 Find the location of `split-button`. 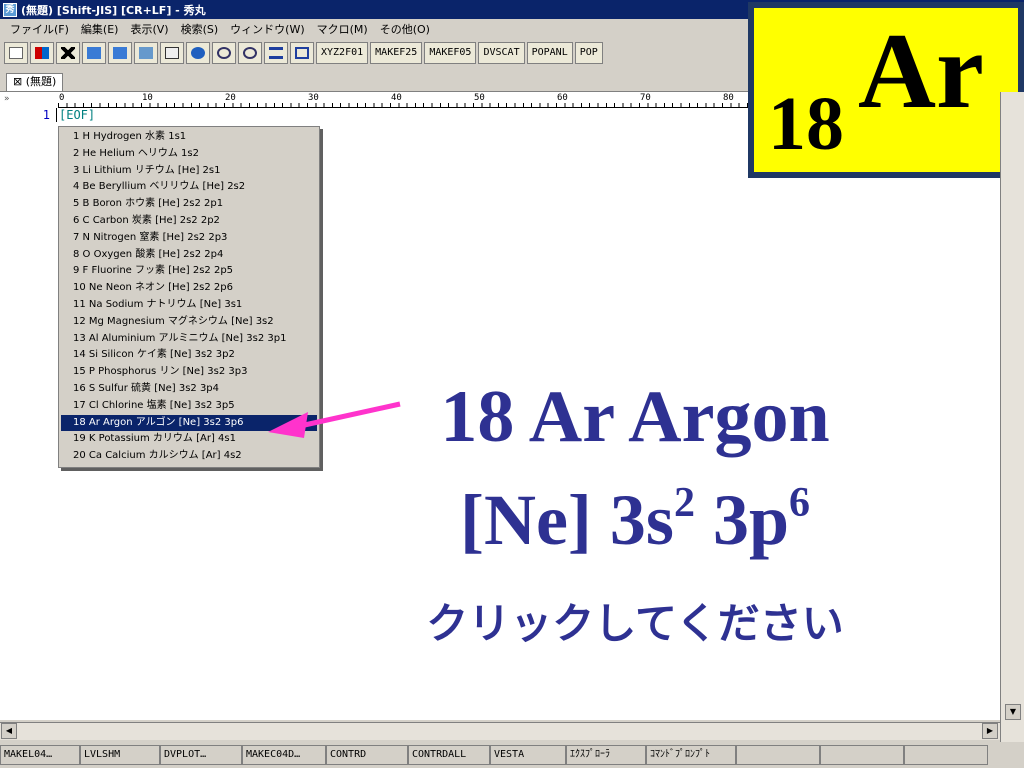

split-button is located at coordinates (276, 53).